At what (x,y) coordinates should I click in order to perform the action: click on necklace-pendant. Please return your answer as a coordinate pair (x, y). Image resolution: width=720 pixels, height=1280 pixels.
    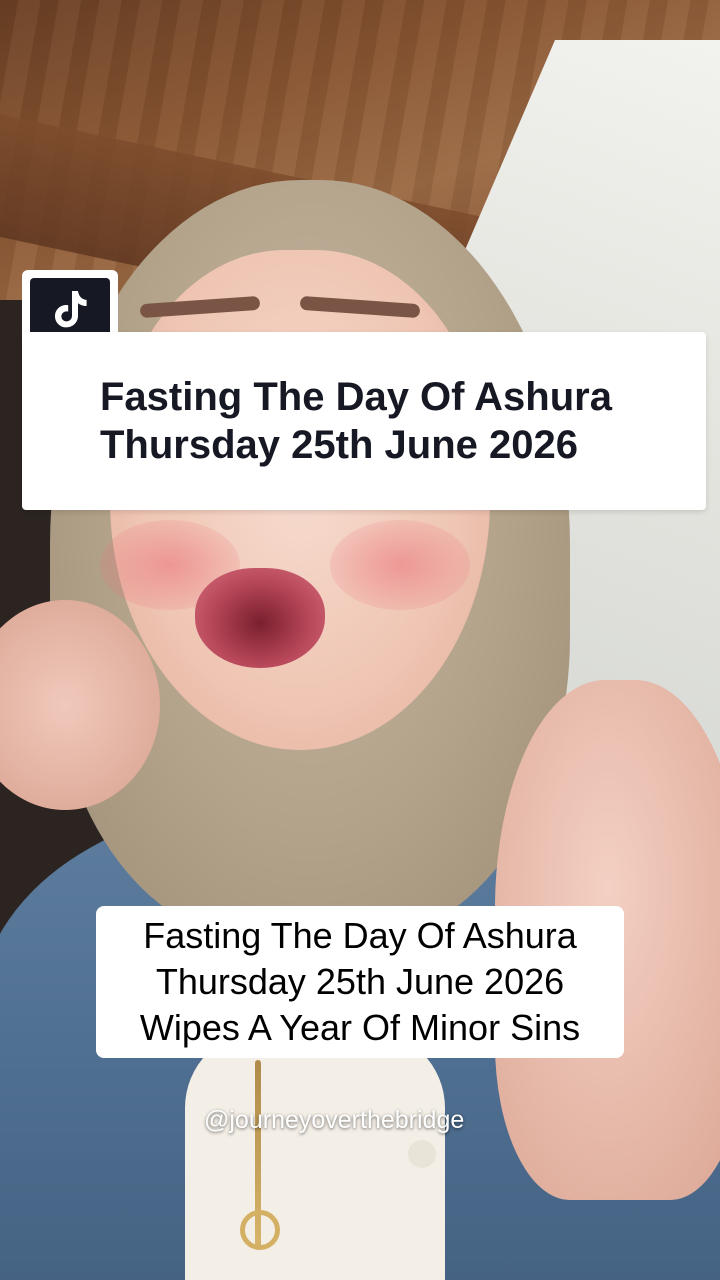
    Looking at the image, I should click on (260, 1230).